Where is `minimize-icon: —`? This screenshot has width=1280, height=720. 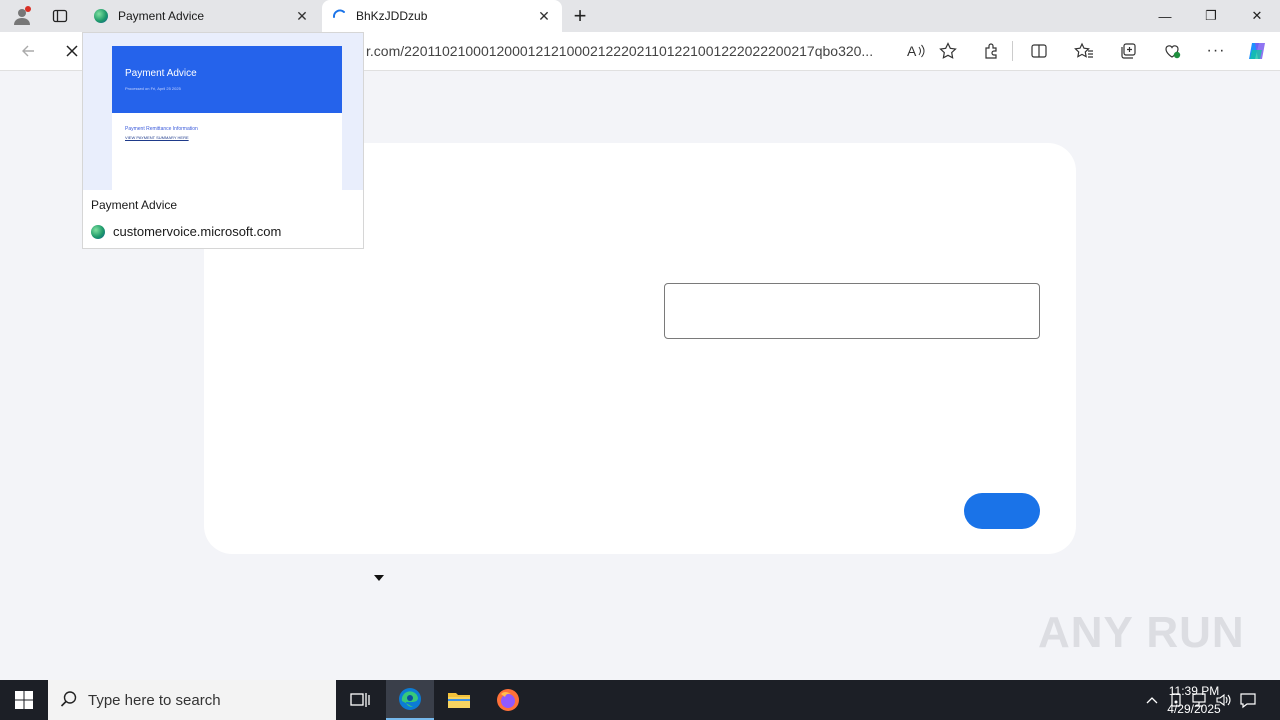
minimize-icon: — is located at coordinates (1165, 16).